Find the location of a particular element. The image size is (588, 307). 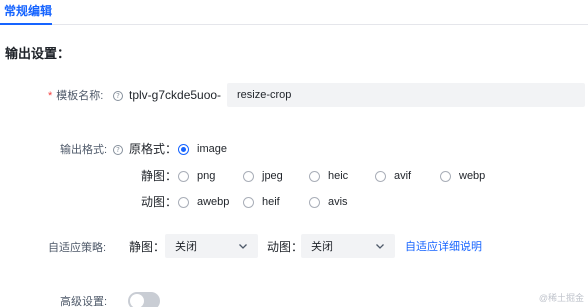

advanced-settings-toggle is located at coordinates (144, 299).